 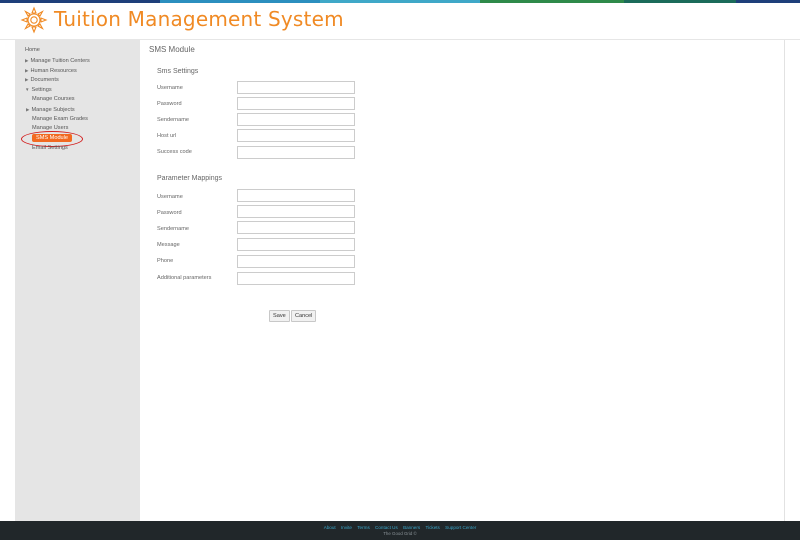 What do you see at coordinates (50, 147) in the screenshot?
I see `sidebar-item-label: Email Settings` at bounding box center [50, 147].